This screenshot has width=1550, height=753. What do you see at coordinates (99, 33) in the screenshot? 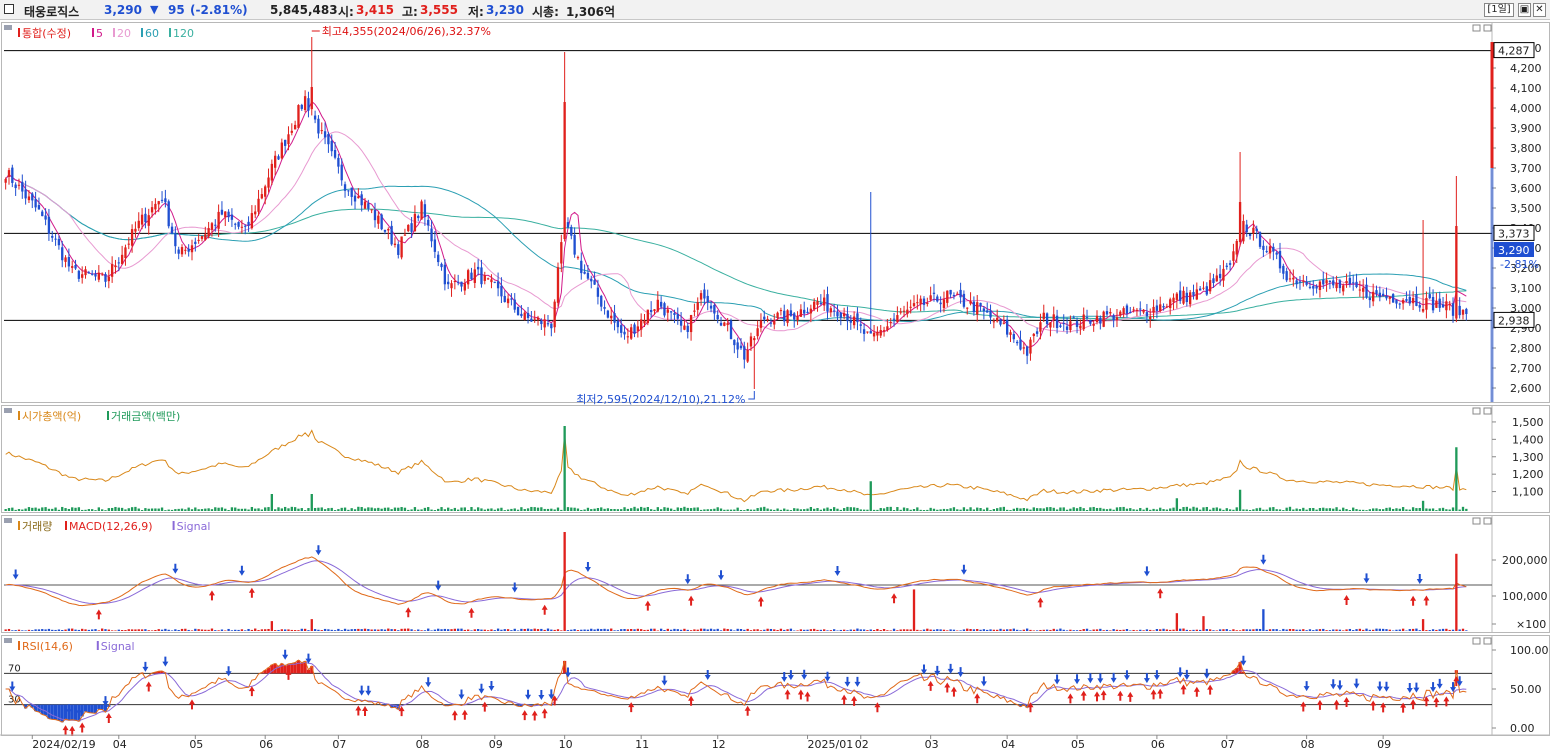
I see `legend-item: 5` at bounding box center [99, 33].